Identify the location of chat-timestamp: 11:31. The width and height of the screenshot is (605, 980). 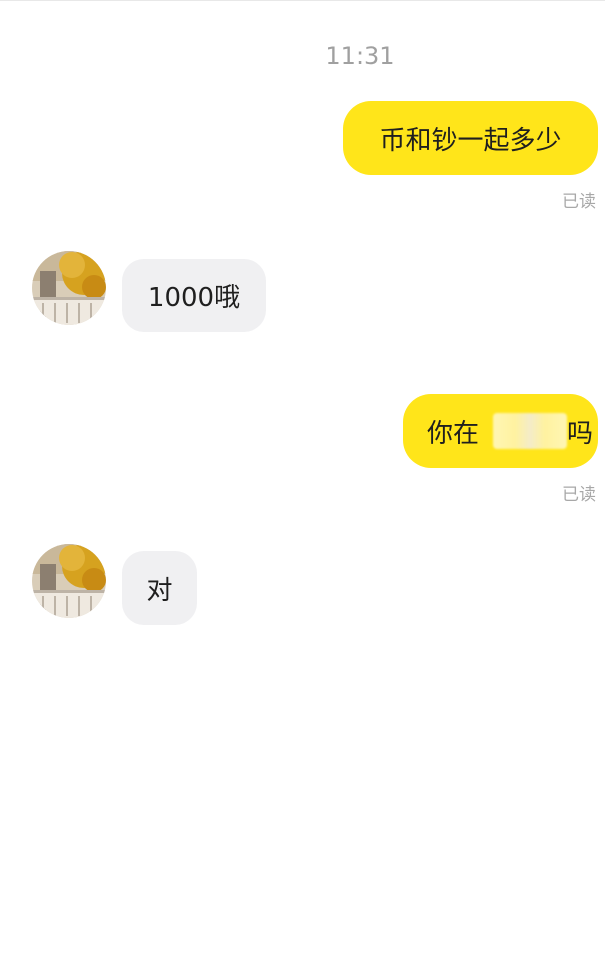
(360, 56).